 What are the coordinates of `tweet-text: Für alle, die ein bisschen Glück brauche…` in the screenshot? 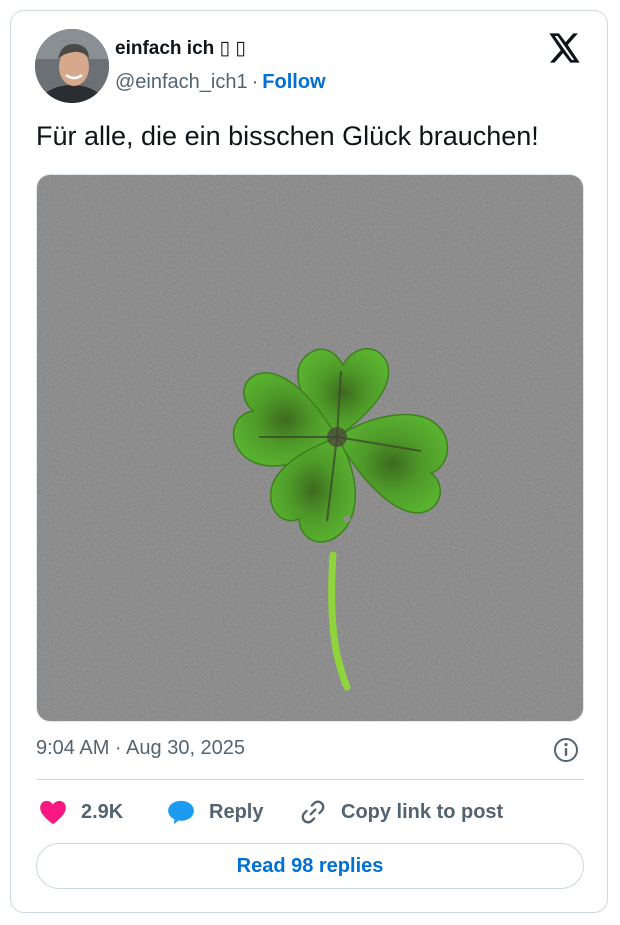 It's located at (287, 136).